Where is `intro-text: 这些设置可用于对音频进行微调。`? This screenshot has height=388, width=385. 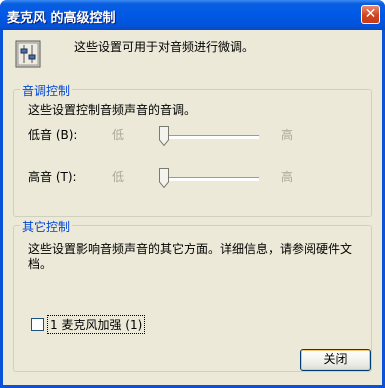 intro-text: 这些设置可用于对音频进行微调。 is located at coordinates (164, 47).